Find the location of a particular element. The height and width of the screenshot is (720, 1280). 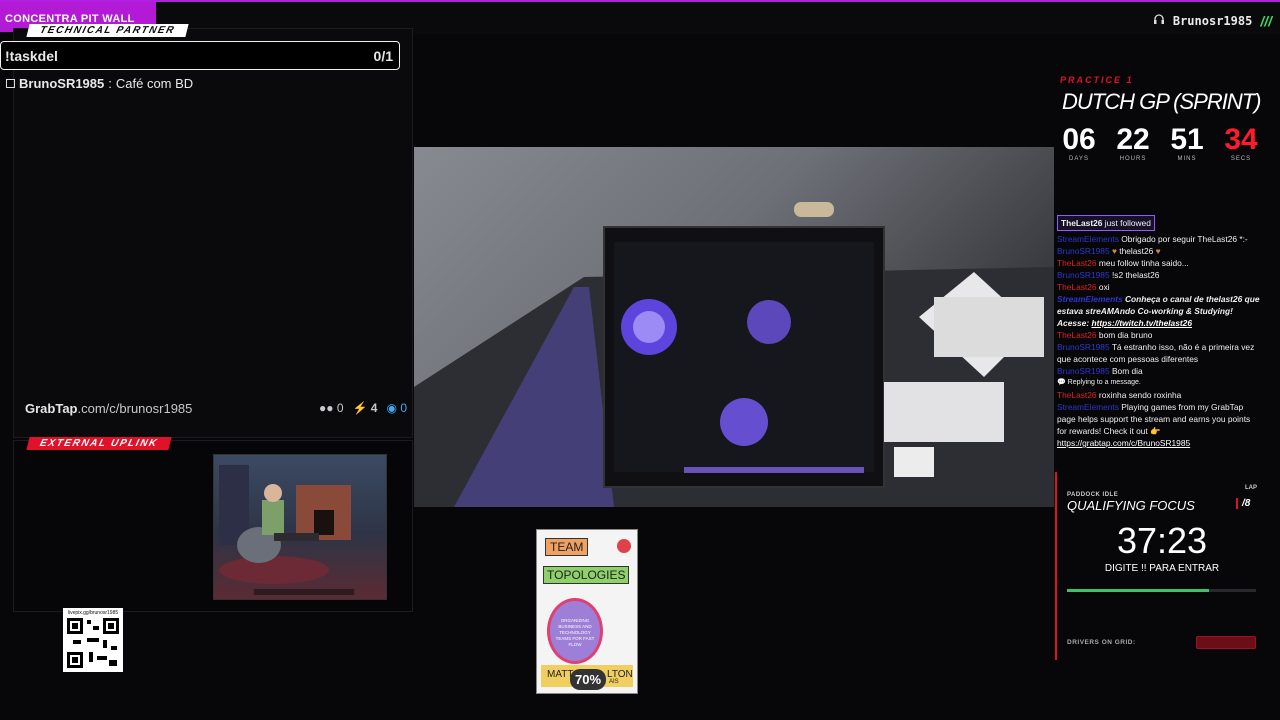

external-uplink-tag: EXTERNAL UPLINK is located at coordinates (99, 443).